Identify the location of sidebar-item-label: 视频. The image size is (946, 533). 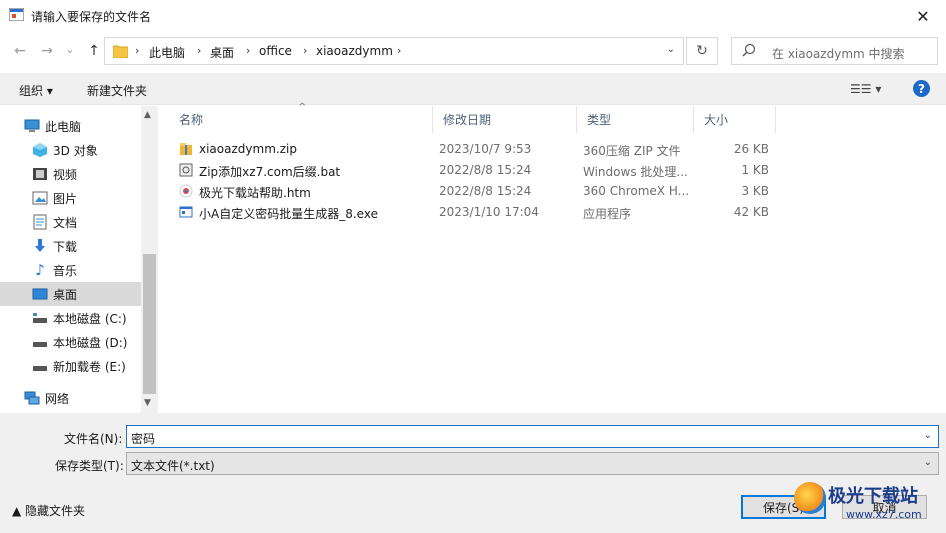
(65, 174).